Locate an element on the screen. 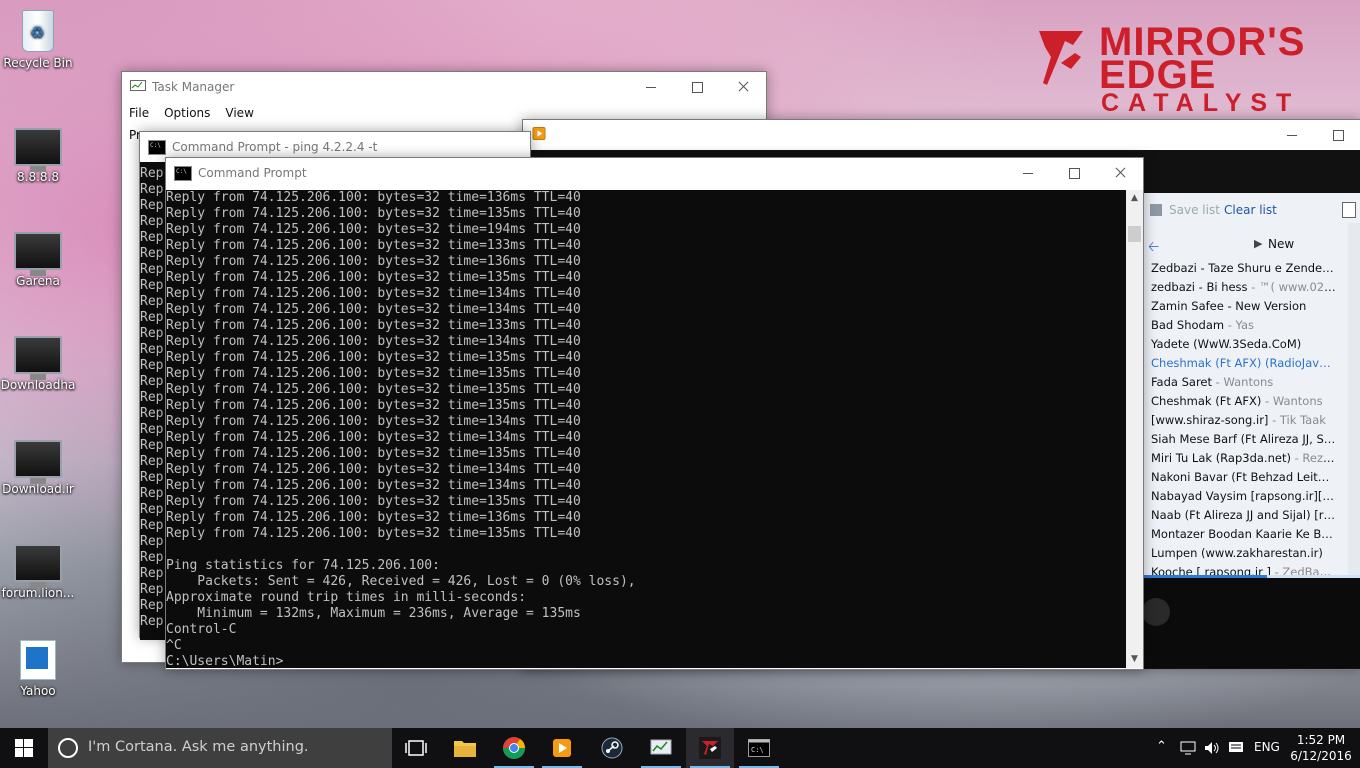 Image resolution: width=1360 pixels, height=768 pixels. playlist-item: Zamin Safee - New Version is located at coordinates (1240, 306).